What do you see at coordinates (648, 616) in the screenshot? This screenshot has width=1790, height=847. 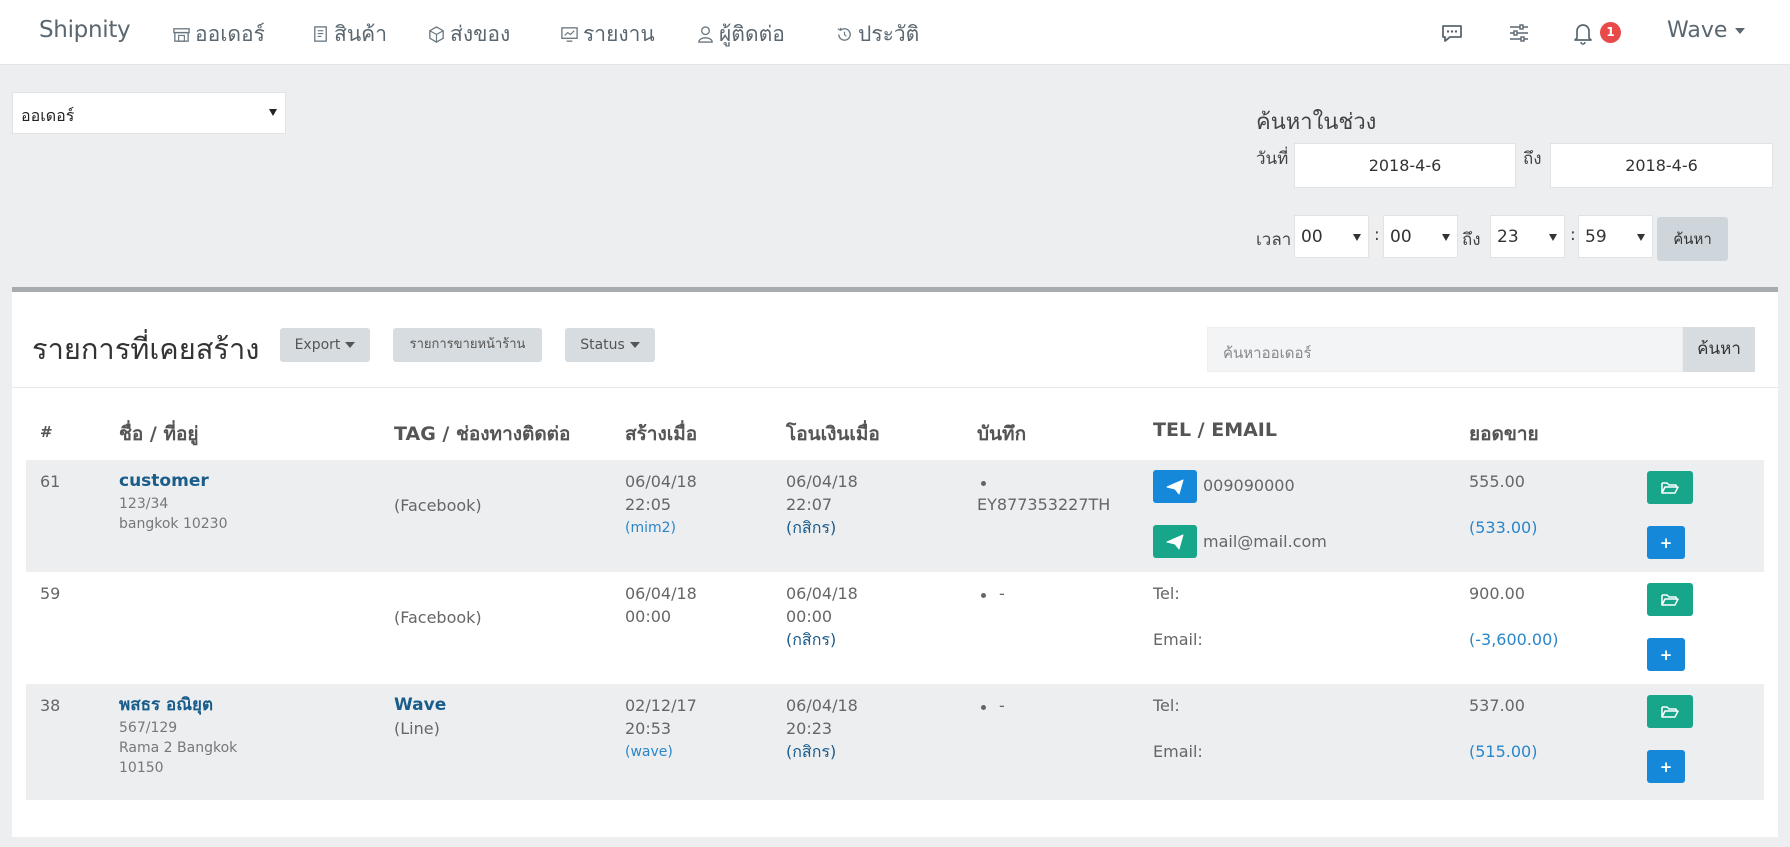 I see `created-time: 00:00` at bounding box center [648, 616].